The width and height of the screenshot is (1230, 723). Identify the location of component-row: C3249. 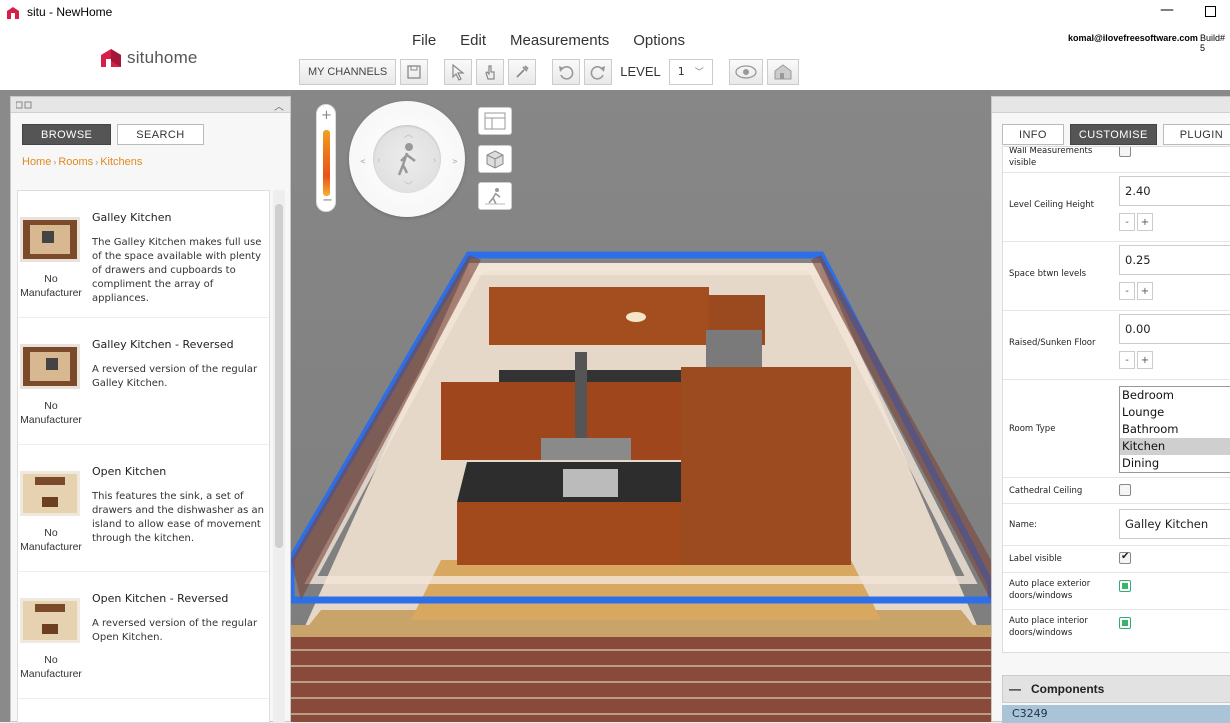
(1116, 714).